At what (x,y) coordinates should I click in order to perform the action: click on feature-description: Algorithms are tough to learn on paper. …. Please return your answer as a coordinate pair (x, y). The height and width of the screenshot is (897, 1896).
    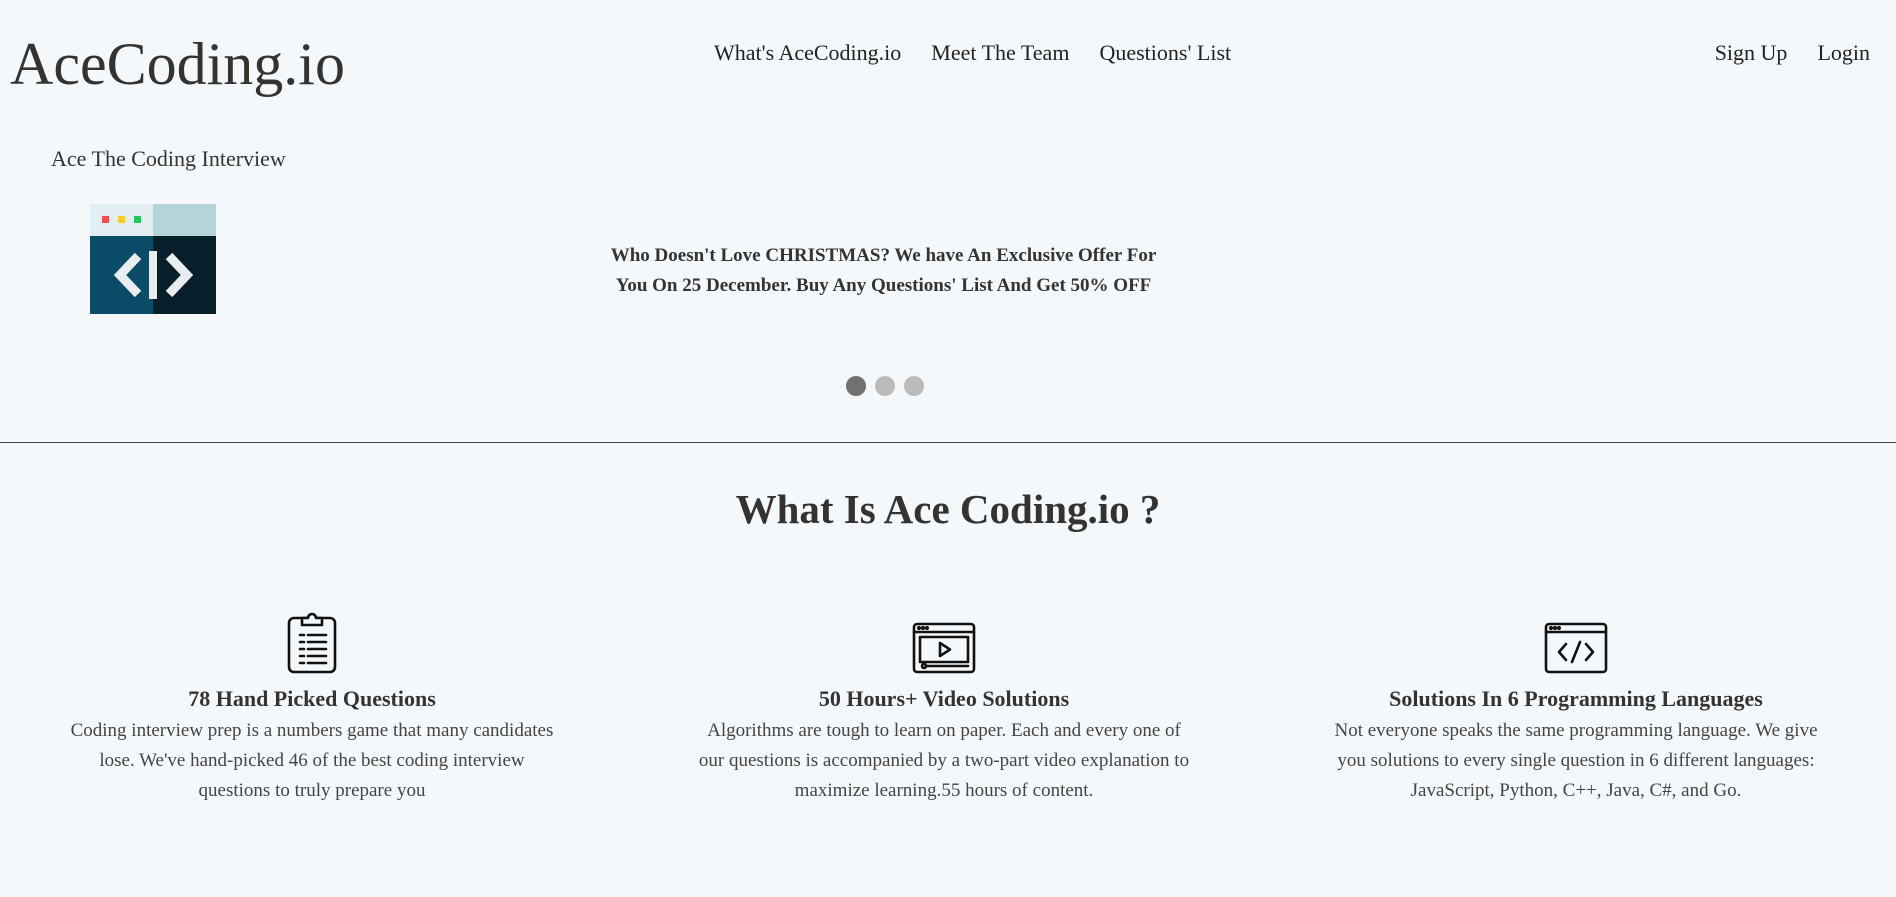
    Looking at the image, I should click on (944, 760).